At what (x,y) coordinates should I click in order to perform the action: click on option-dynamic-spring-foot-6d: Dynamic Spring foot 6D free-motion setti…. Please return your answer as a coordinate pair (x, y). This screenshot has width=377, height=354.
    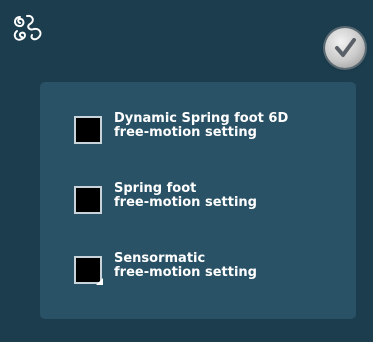
    Looking at the image, I should click on (209, 132).